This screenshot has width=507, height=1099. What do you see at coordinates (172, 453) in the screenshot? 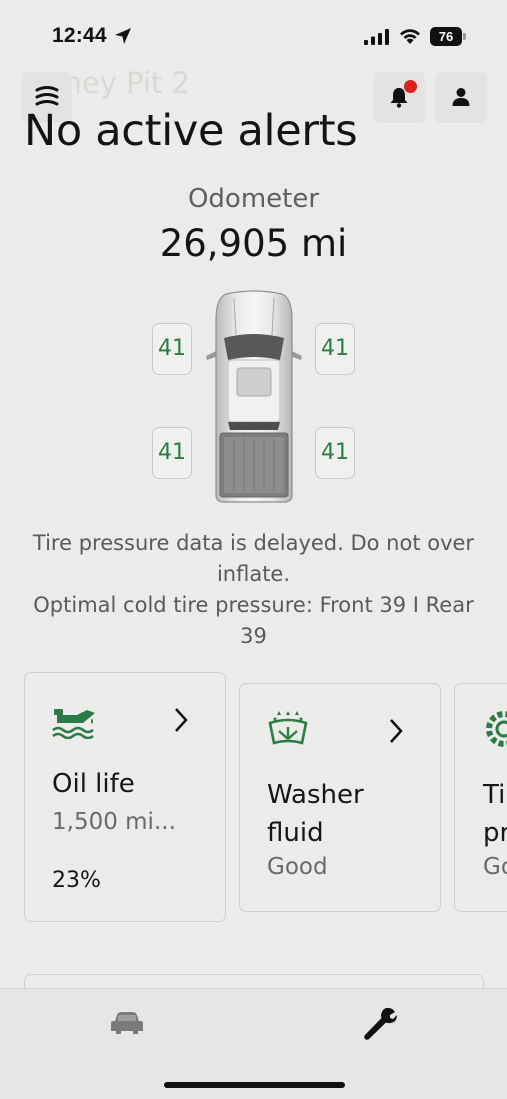
I see `tire-pressure-rear-left: 41` at bounding box center [172, 453].